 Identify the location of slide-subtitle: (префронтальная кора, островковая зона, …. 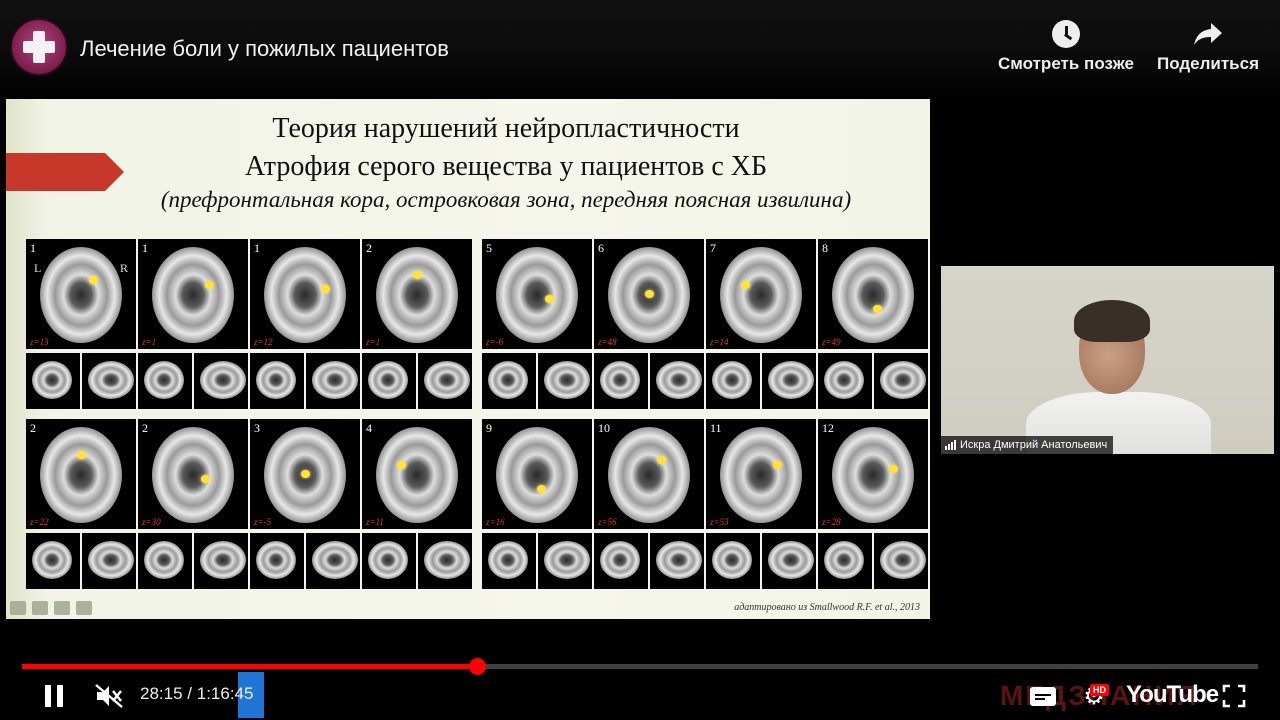
(506, 199).